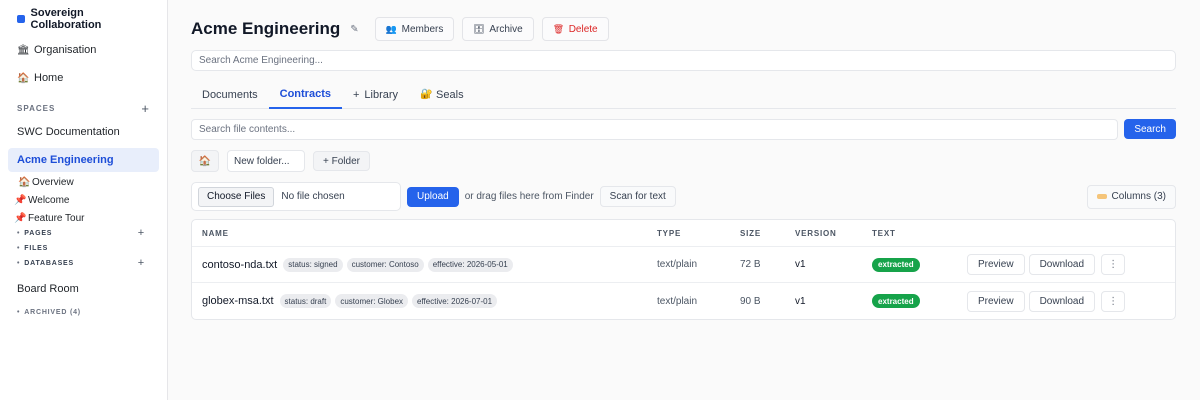 The height and width of the screenshot is (400, 1200). What do you see at coordinates (49, 263) in the screenshot?
I see `section-label: DATABASES` at bounding box center [49, 263].